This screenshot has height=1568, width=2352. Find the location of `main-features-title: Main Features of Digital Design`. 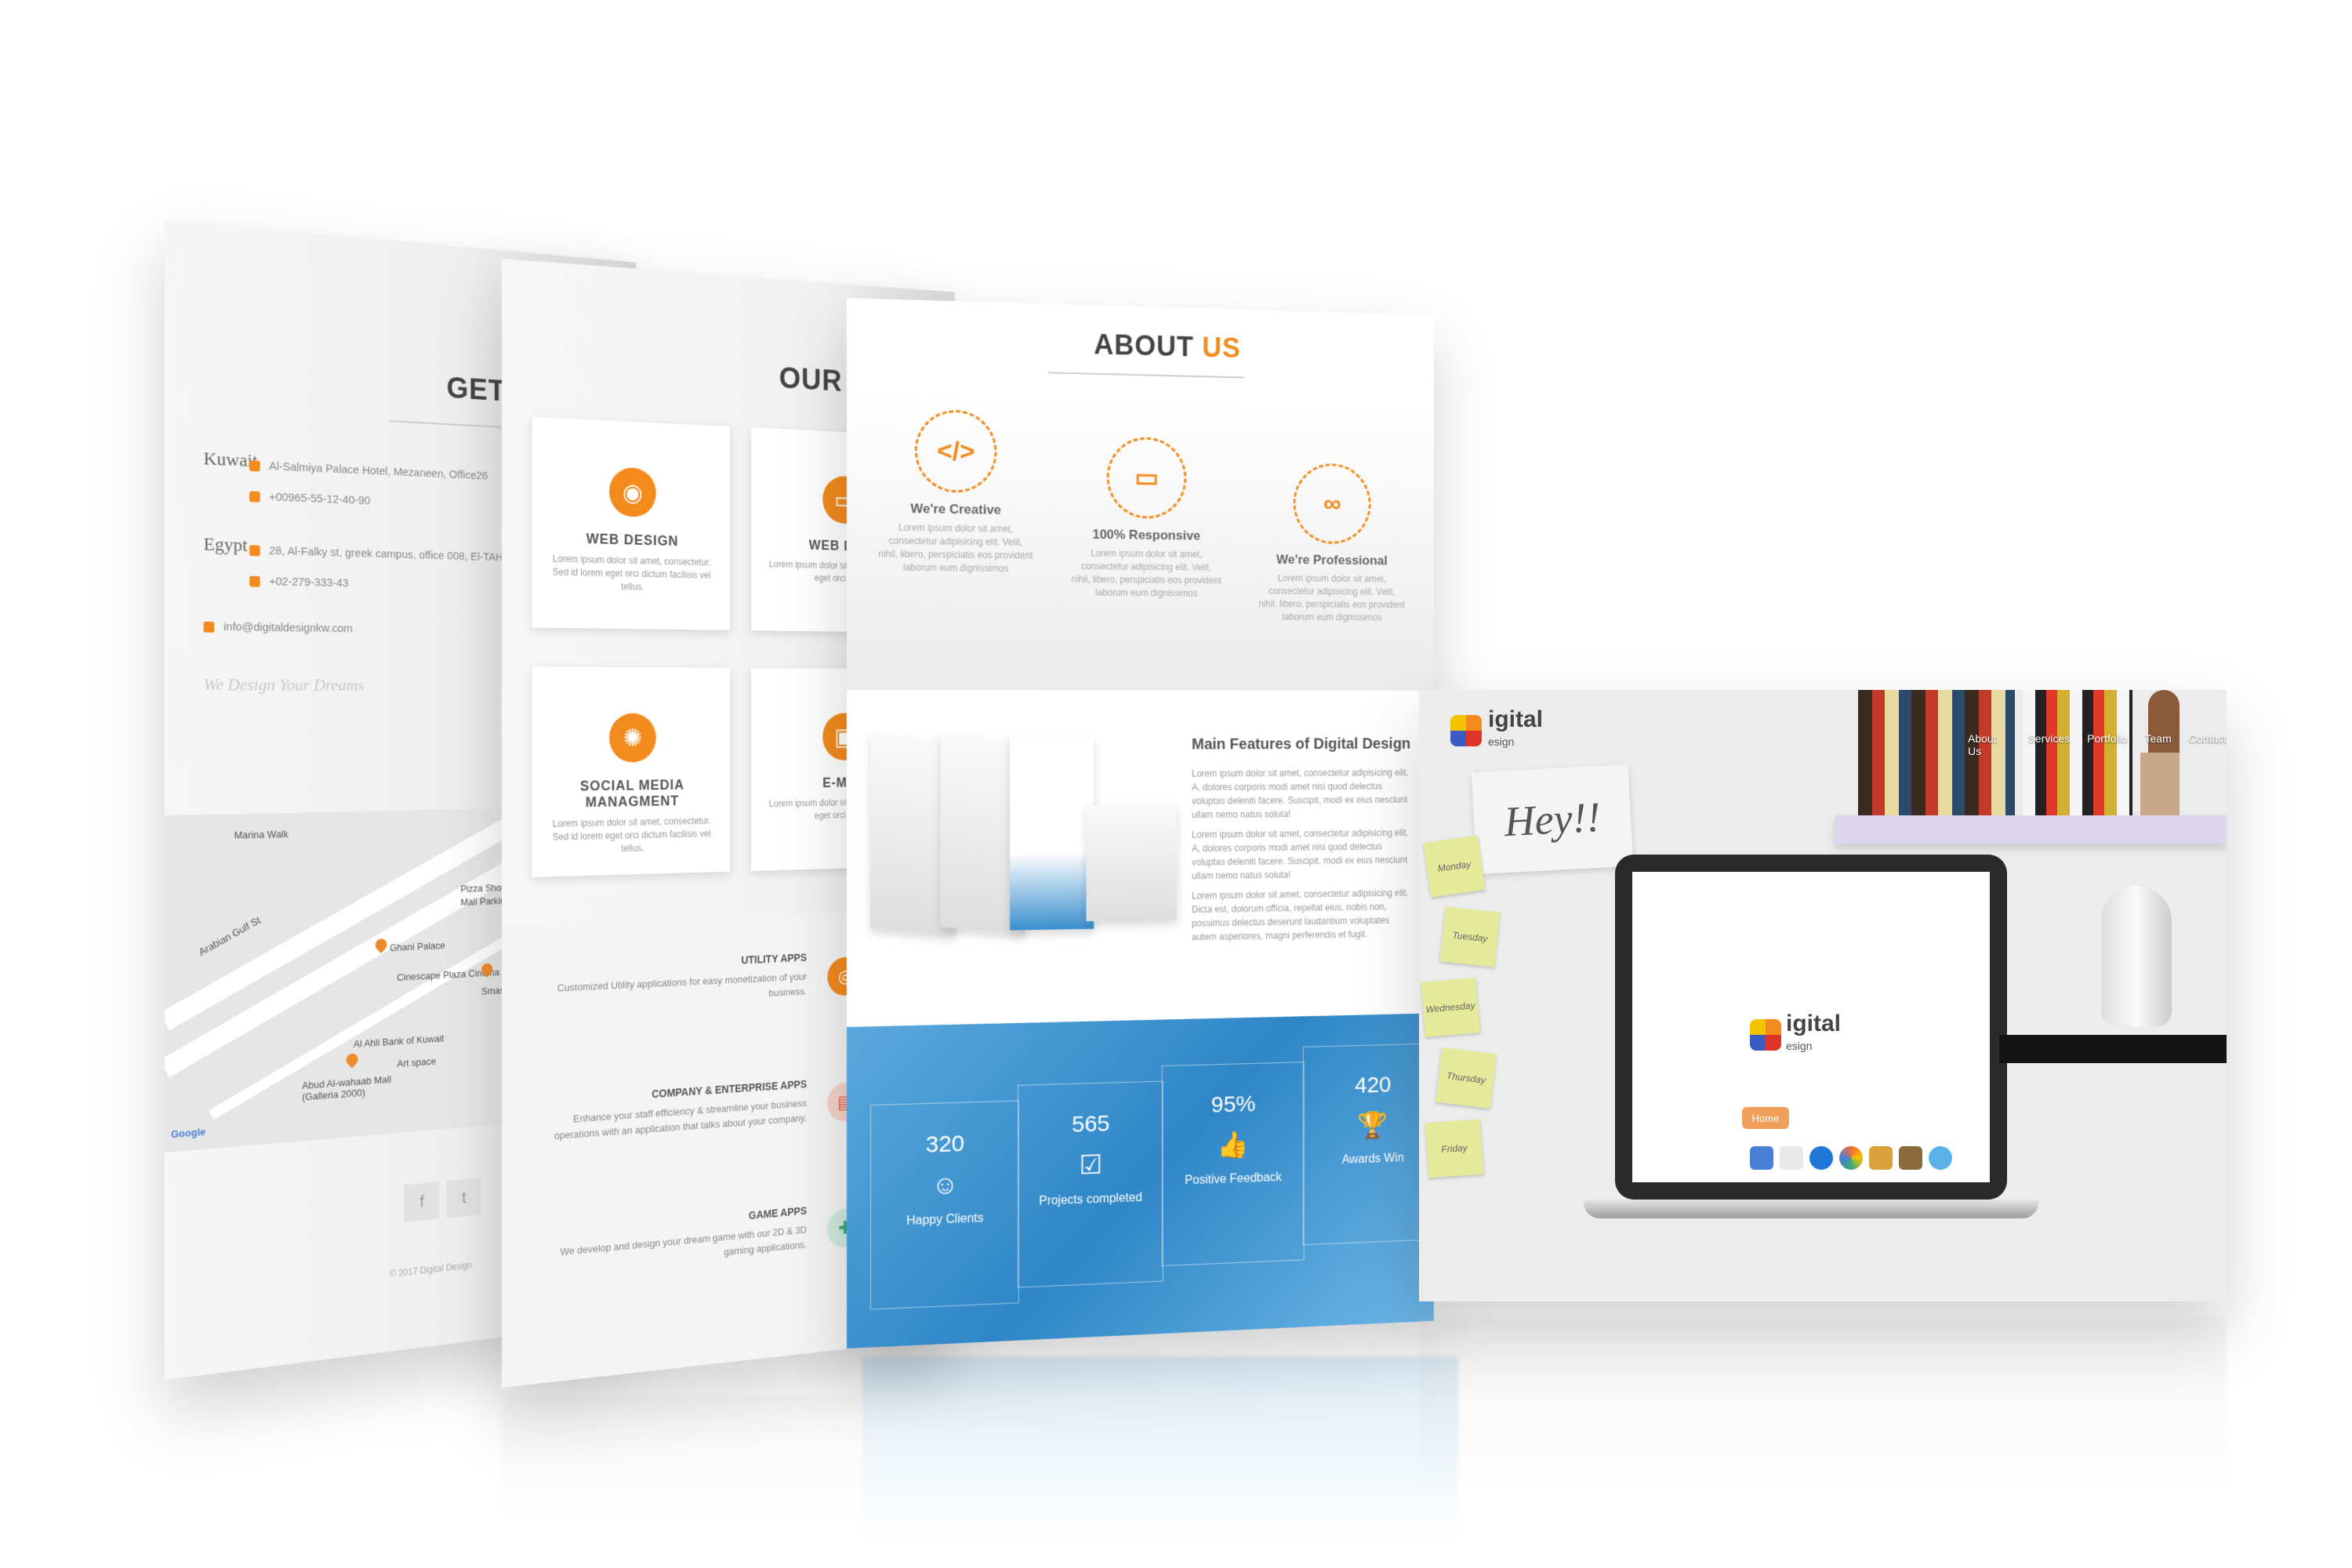

main-features-title: Main Features of Digital Design is located at coordinates (1301, 744).